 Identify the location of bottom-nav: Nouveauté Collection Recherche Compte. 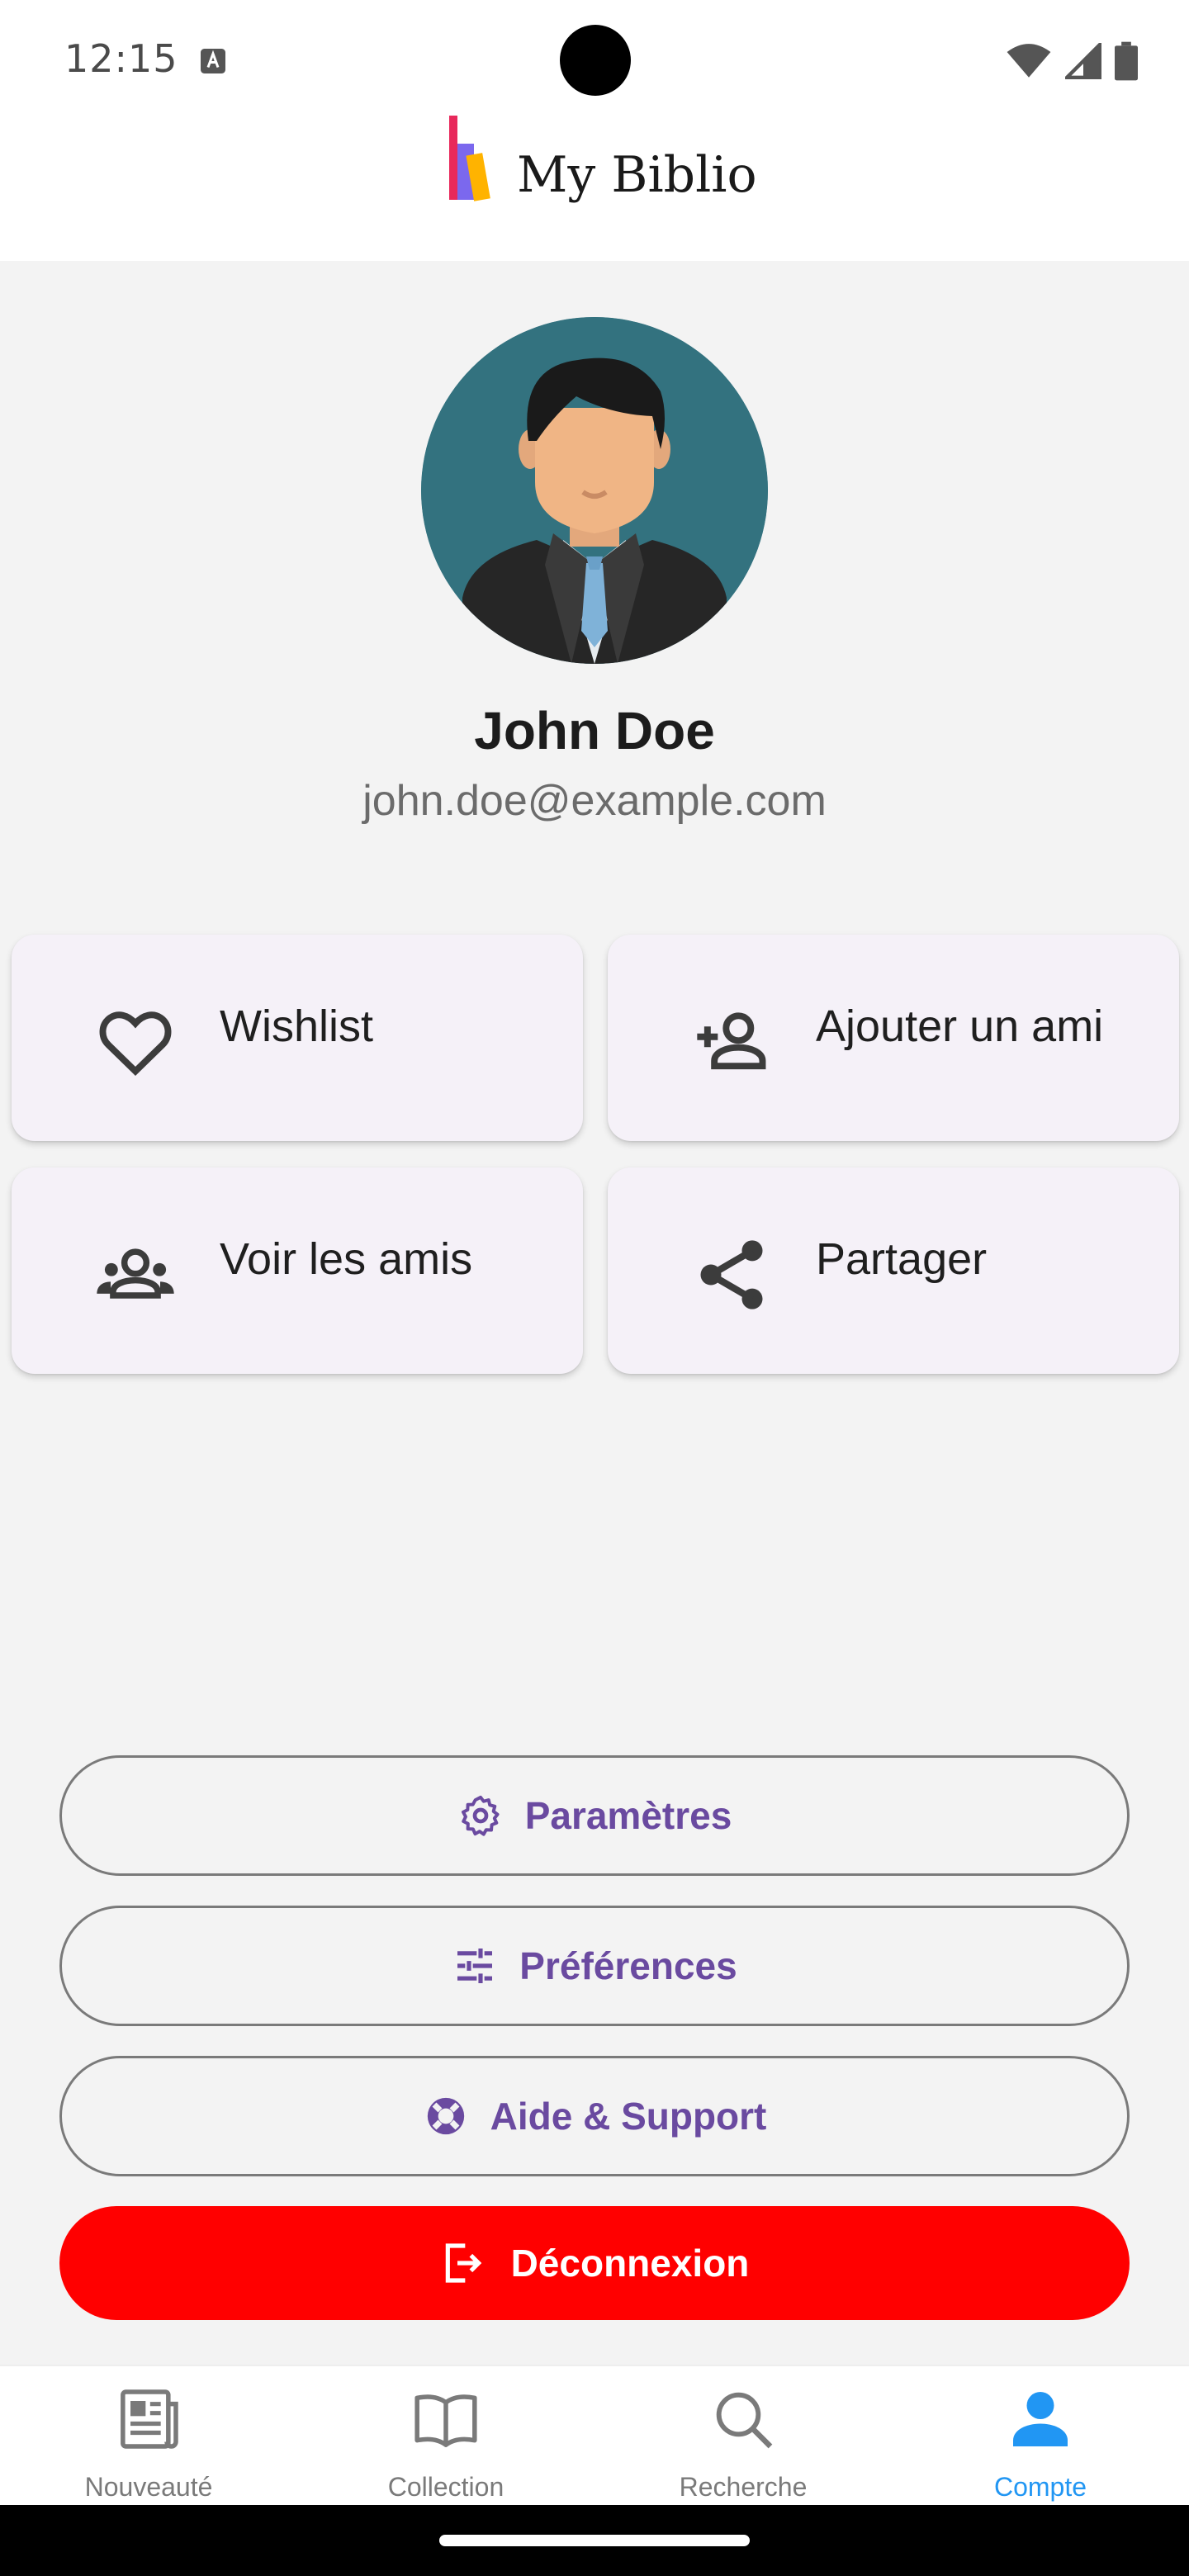
(594, 2435).